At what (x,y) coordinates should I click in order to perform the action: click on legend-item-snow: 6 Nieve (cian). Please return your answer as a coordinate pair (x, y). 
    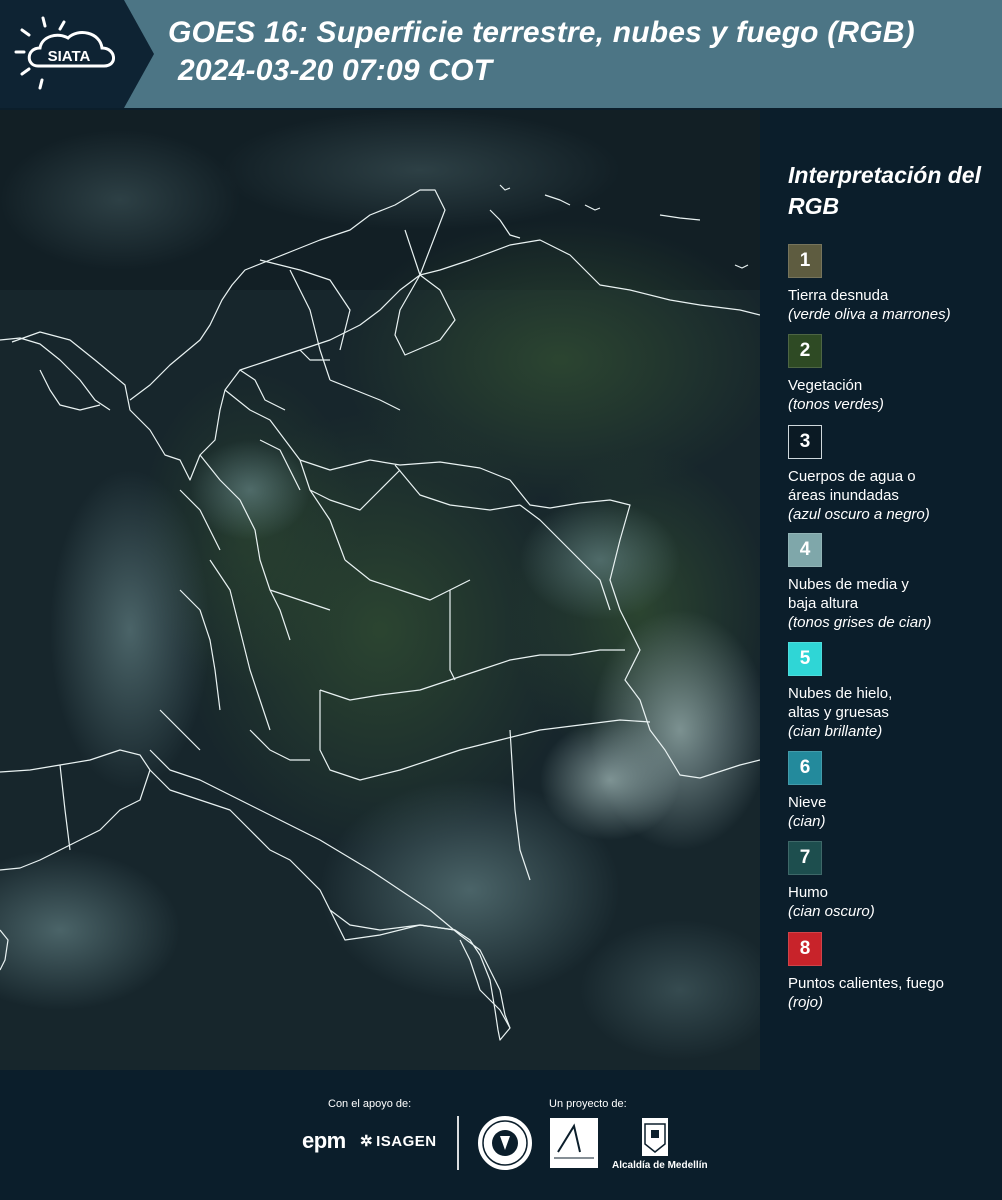
    Looking at the image, I should click on (893, 791).